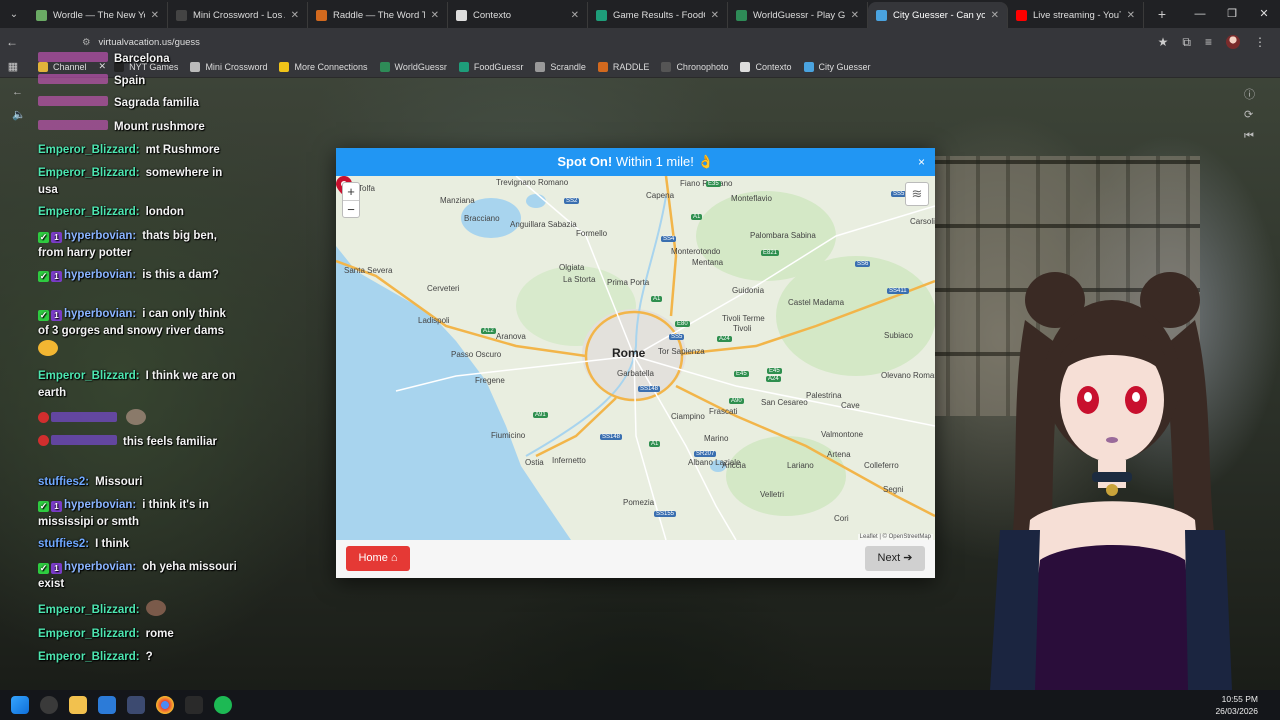 The height and width of the screenshot is (720, 1280). I want to click on chat-message: Emperor_Blizzard:?, so click(138, 657).